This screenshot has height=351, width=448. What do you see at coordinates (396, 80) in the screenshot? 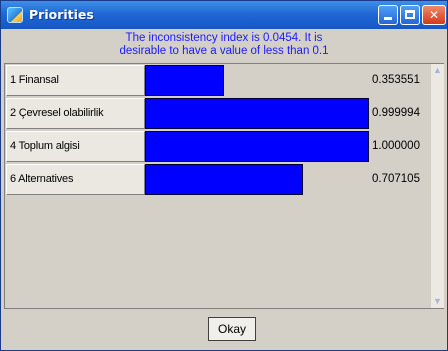
I see `priority-value: 0.353551` at bounding box center [396, 80].